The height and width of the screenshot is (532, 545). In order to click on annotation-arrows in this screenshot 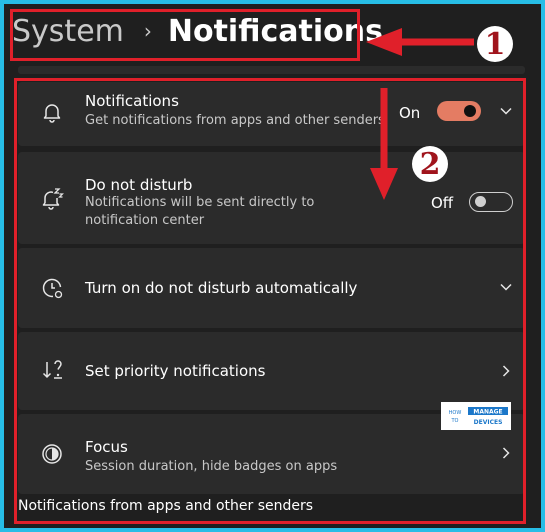, I will do `click(420, 114)`.